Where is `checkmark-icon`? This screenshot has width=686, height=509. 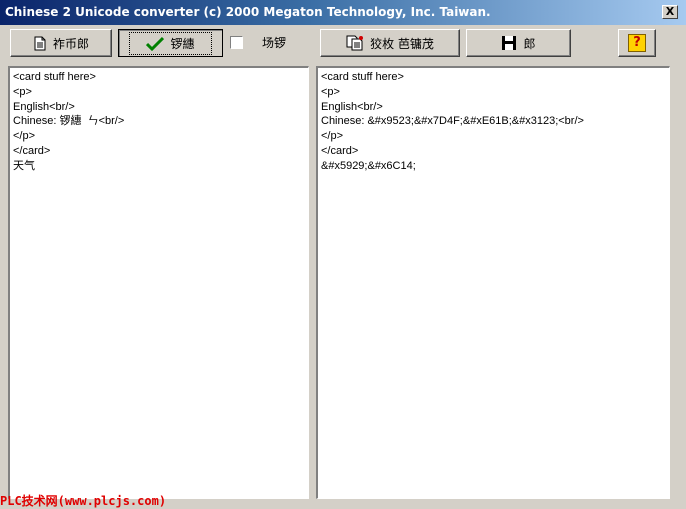
checkmark-icon is located at coordinates (155, 43).